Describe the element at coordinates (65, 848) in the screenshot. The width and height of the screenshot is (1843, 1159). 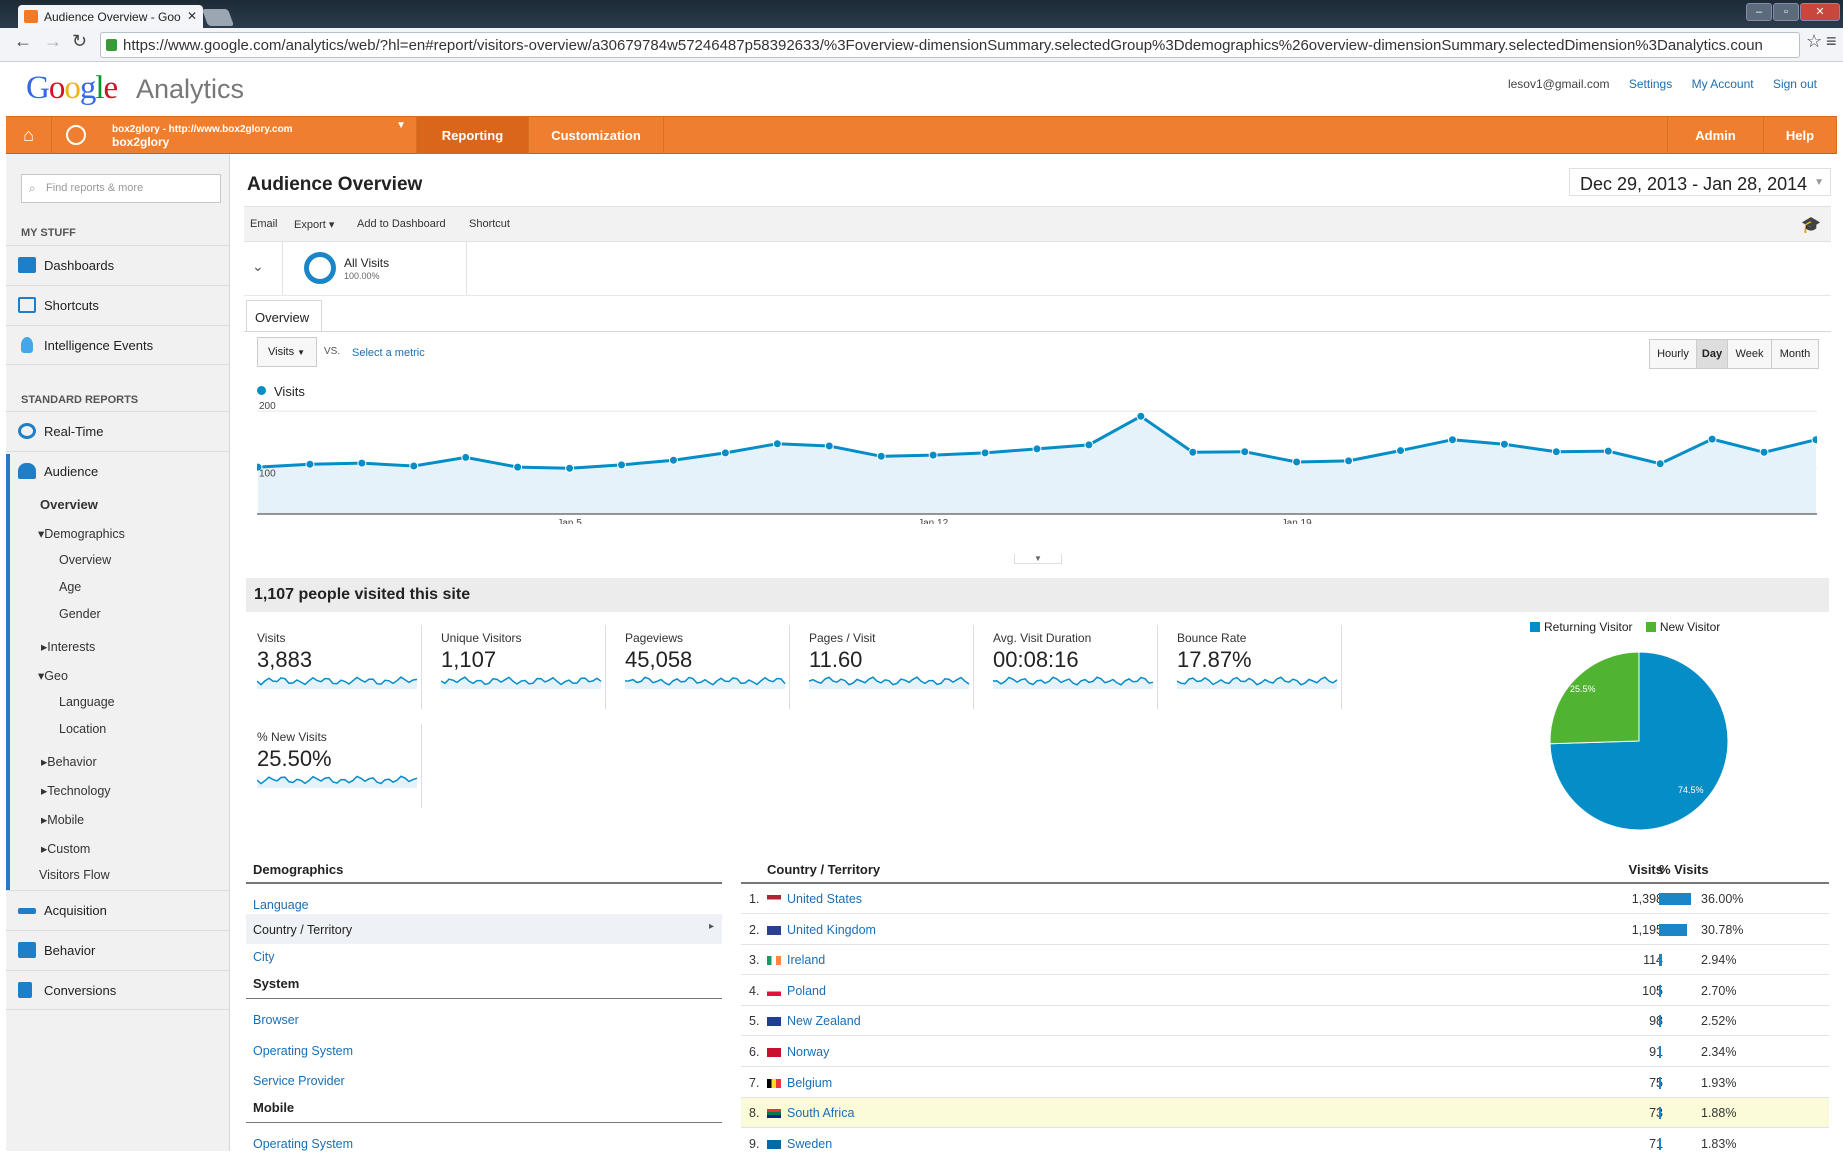
I see `sidebar-sub-custom: ▸Custom` at that location.